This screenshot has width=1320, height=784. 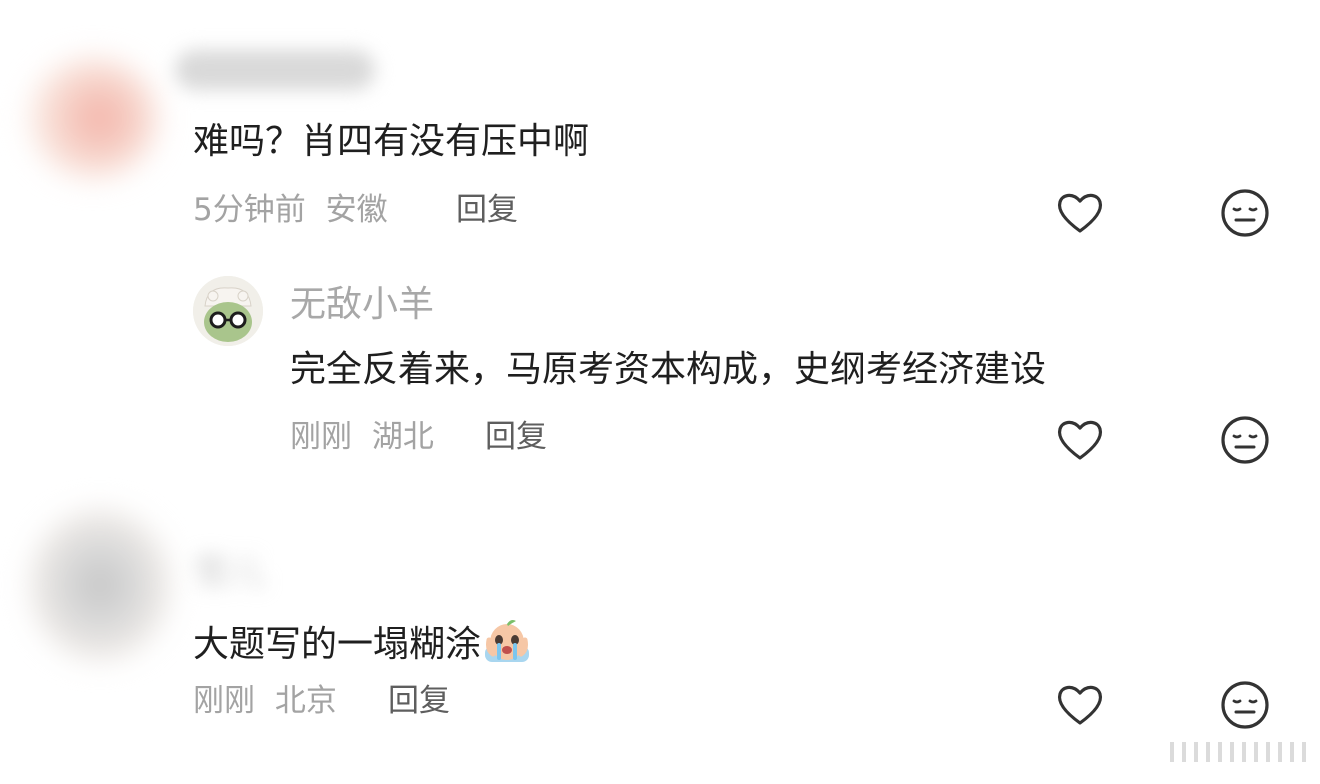 I want to click on comment-text: 难吗？肖四有没有压中啊, so click(x=391, y=141).